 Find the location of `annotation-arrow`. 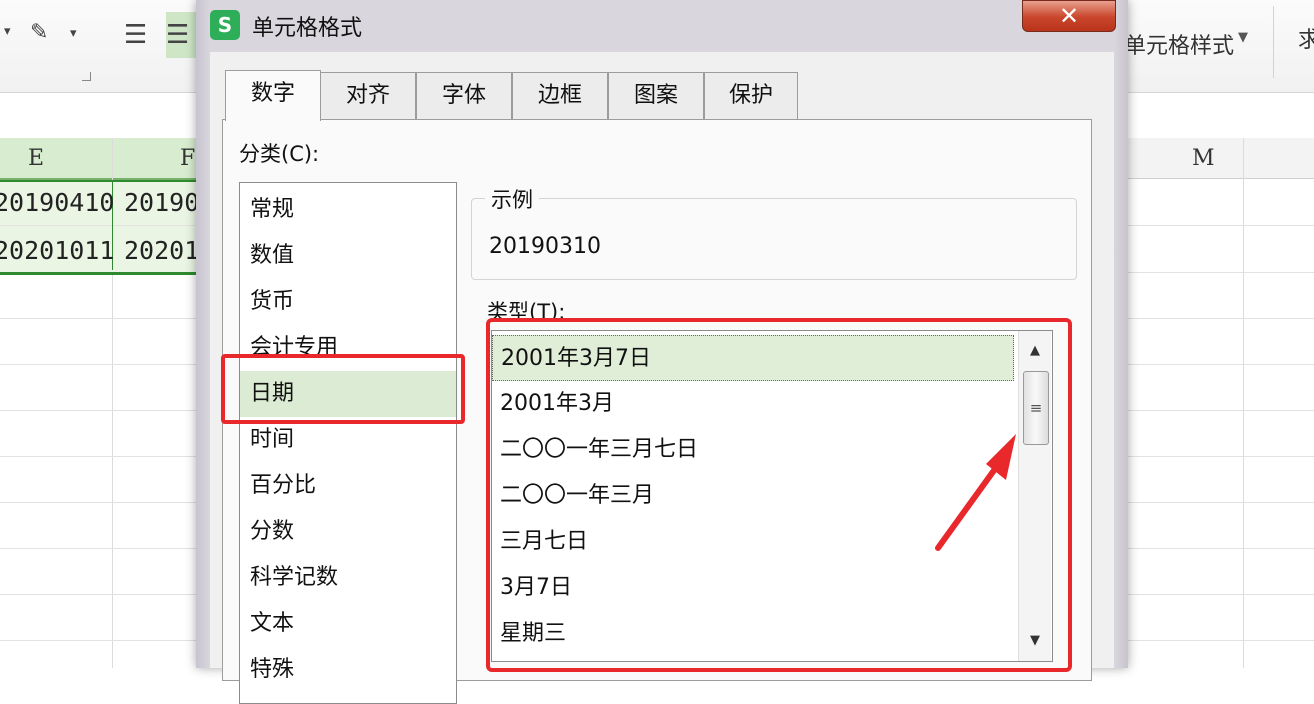

annotation-arrow is located at coordinates (975, 492).